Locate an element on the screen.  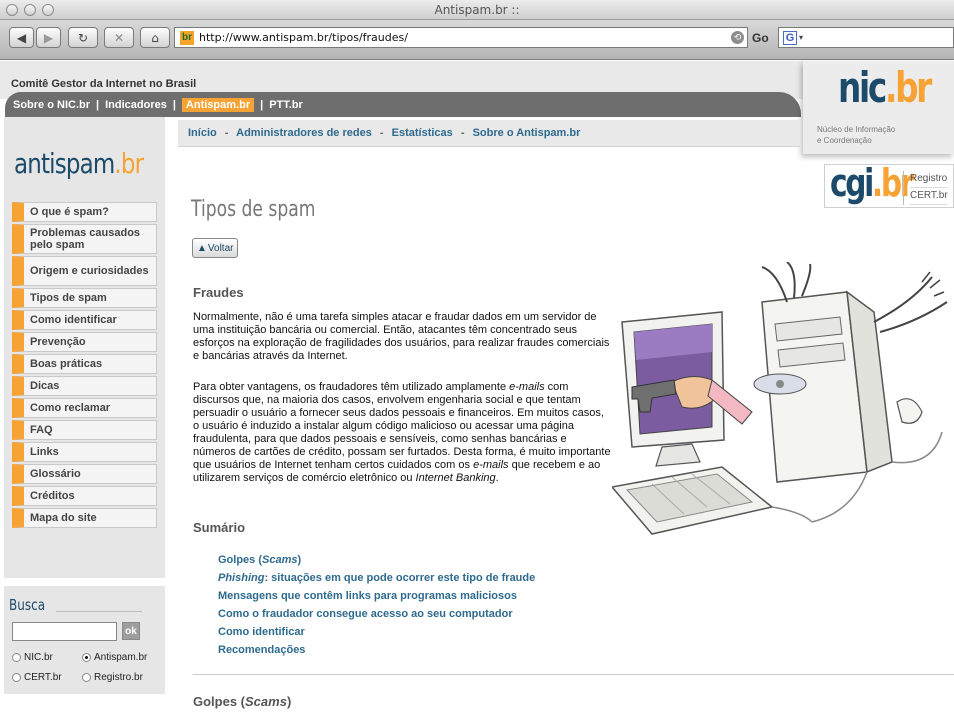
back-button: ◀ is located at coordinates (21, 37).